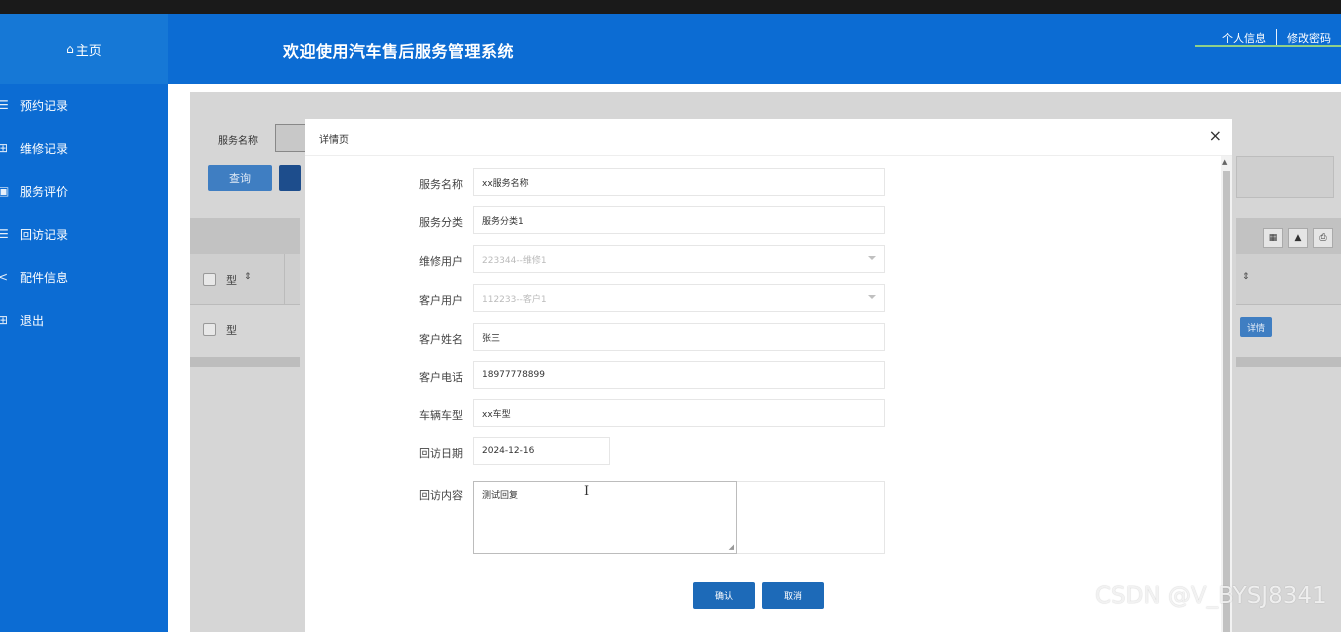 Image resolution: width=1341 pixels, height=632 pixels. What do you see at coordinates (441, 261) in the screenshot?
I see `field-label-repair-user: 维修用户` at bounding box center [441, 261].